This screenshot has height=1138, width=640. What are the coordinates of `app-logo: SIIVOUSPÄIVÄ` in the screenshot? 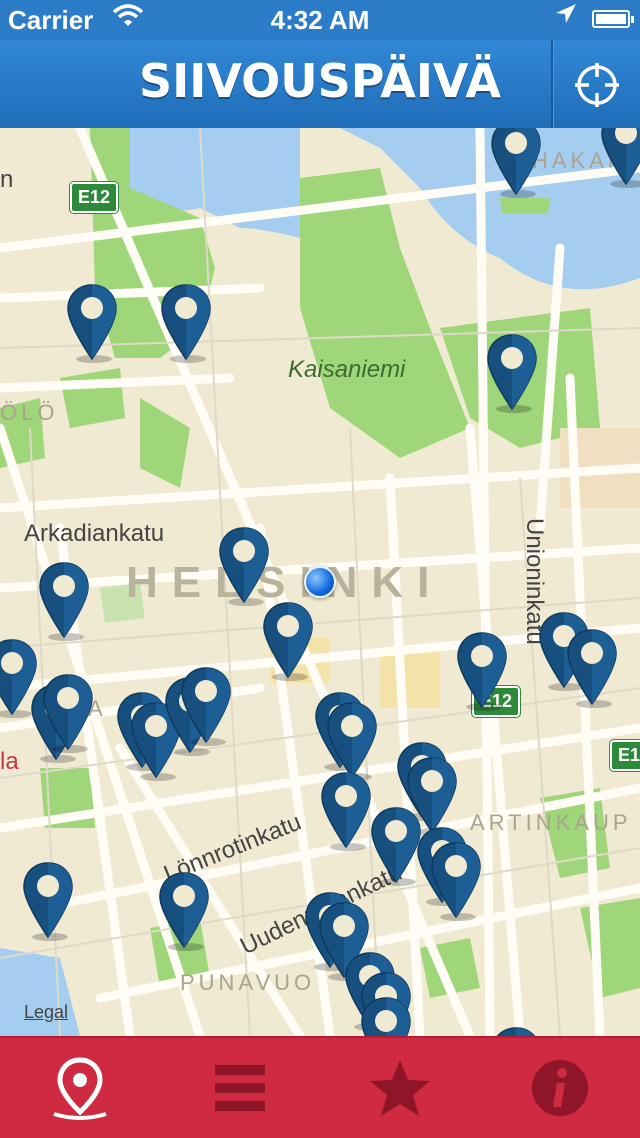 It's located at (320, 81).